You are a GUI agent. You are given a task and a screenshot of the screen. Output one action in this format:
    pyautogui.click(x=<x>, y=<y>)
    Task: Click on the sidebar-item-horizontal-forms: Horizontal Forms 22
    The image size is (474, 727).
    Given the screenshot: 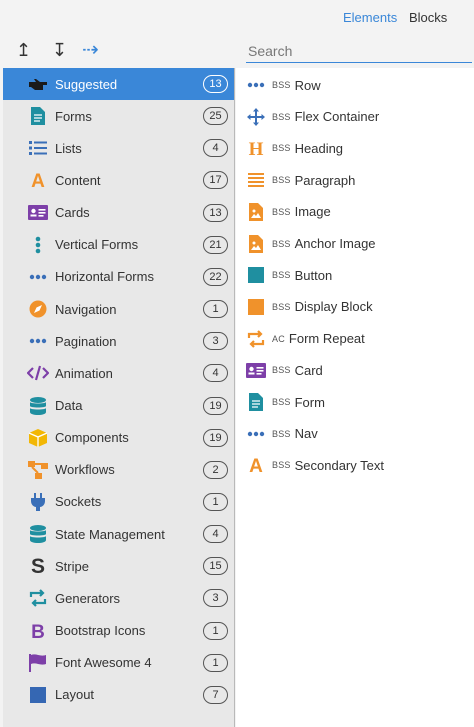 What is the action you would take?
    pyautogui.click(x=118, y=277)
    